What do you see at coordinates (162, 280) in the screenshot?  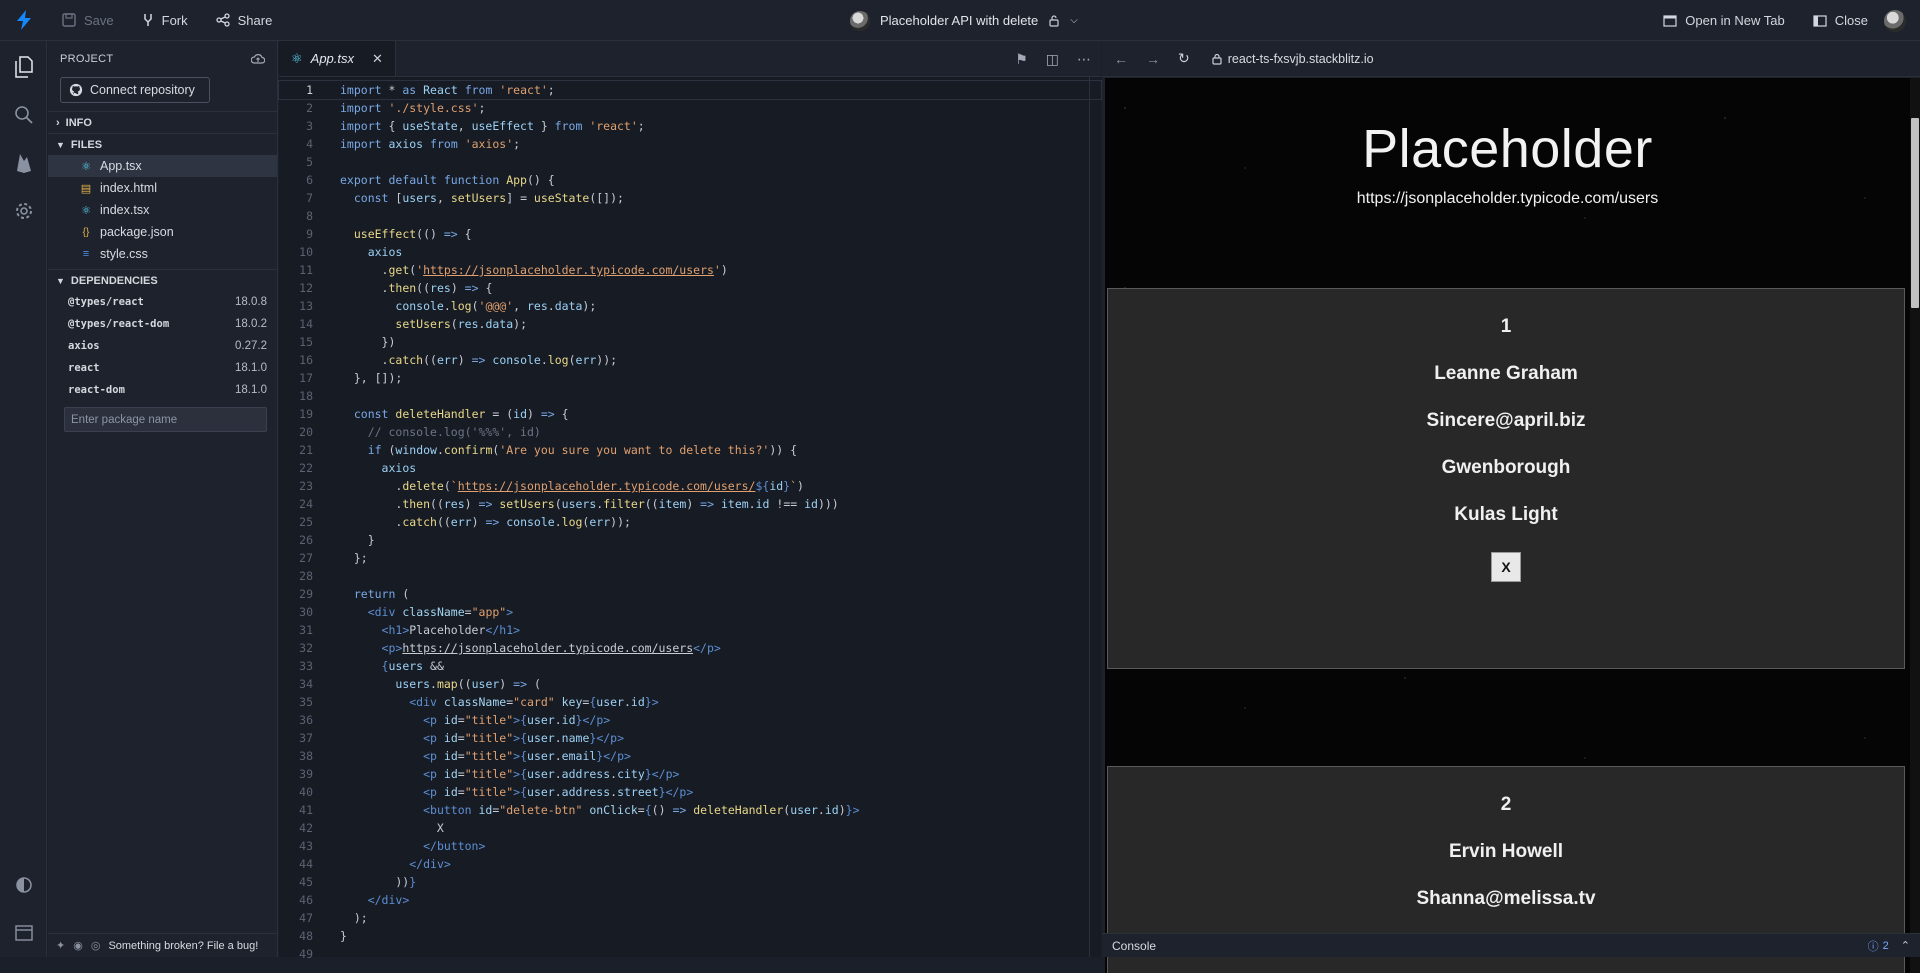 I see `dependencies-section-header: ▼ DEPENDENCIES` at bounding box center [162, 280].